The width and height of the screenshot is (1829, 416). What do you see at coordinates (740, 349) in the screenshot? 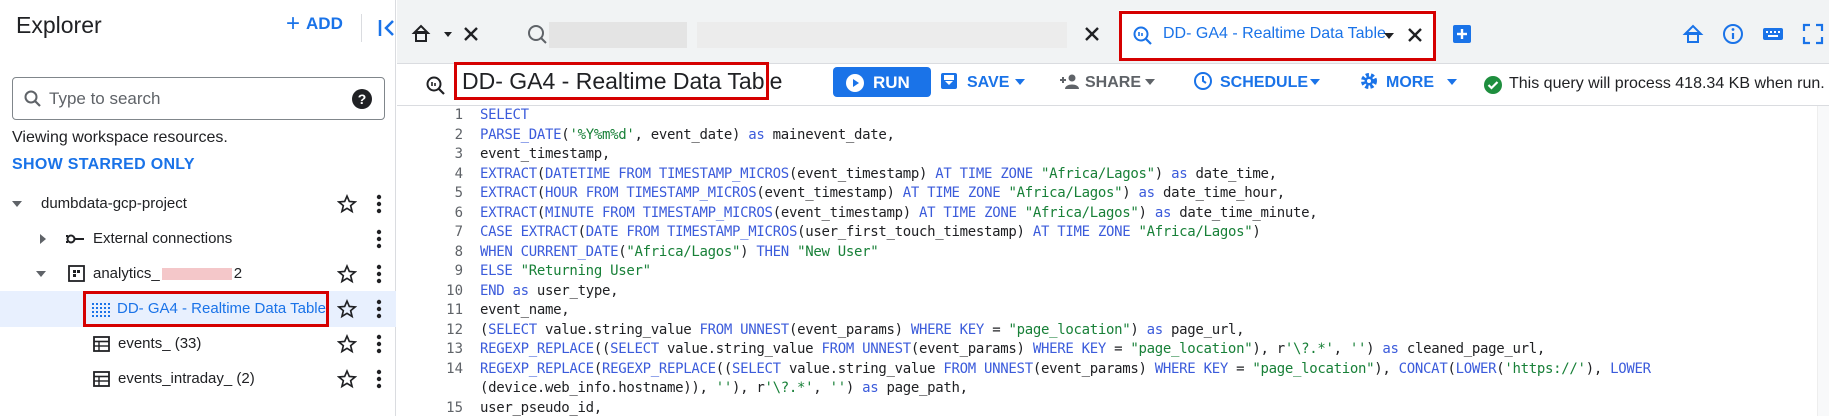
I see `sql-text: value.string_value` at bounding box center [740, 349].